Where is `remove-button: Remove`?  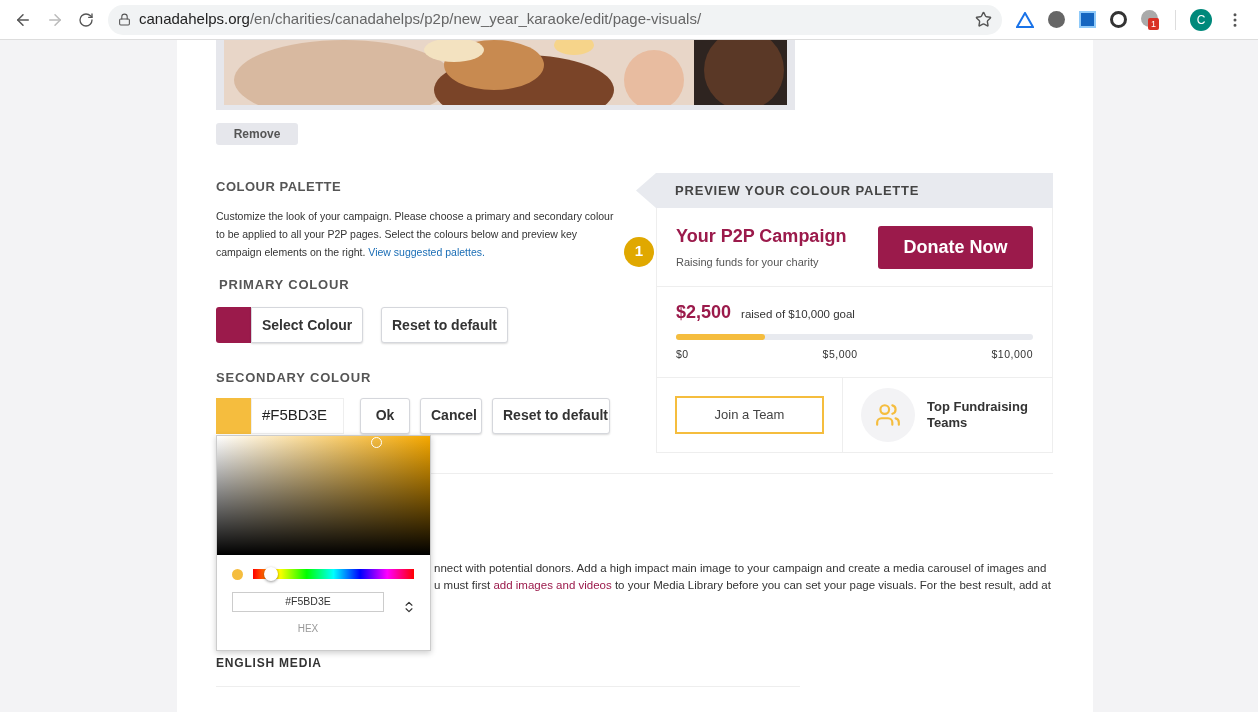 remove-button: Remove is located at coordinates (257, 134).